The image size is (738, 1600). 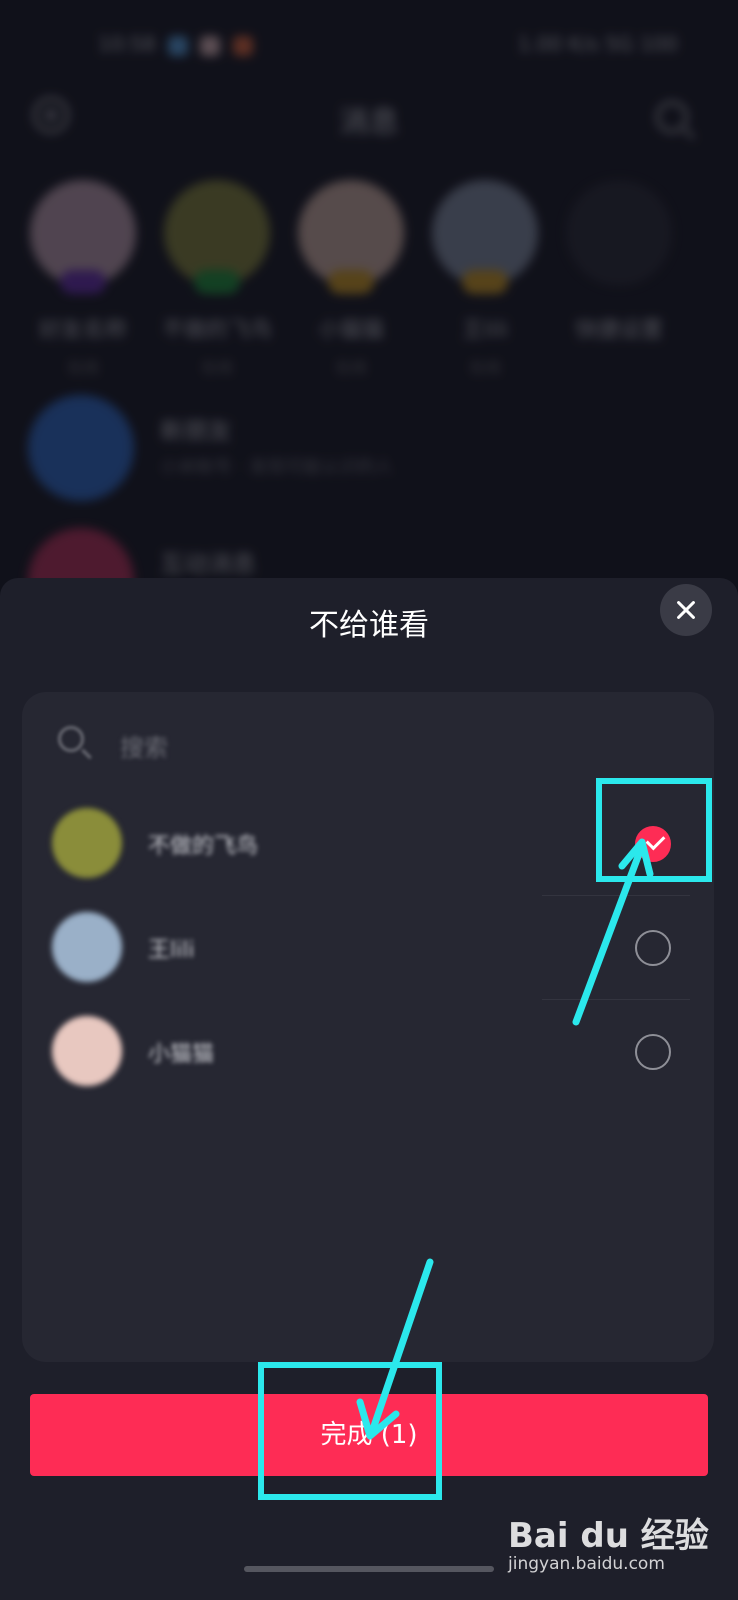 What do you see at coordinates (608, 1536) in the screenshot?
I see `watermark-logo: Bai du 经验` at bounding box center [608, 1536].